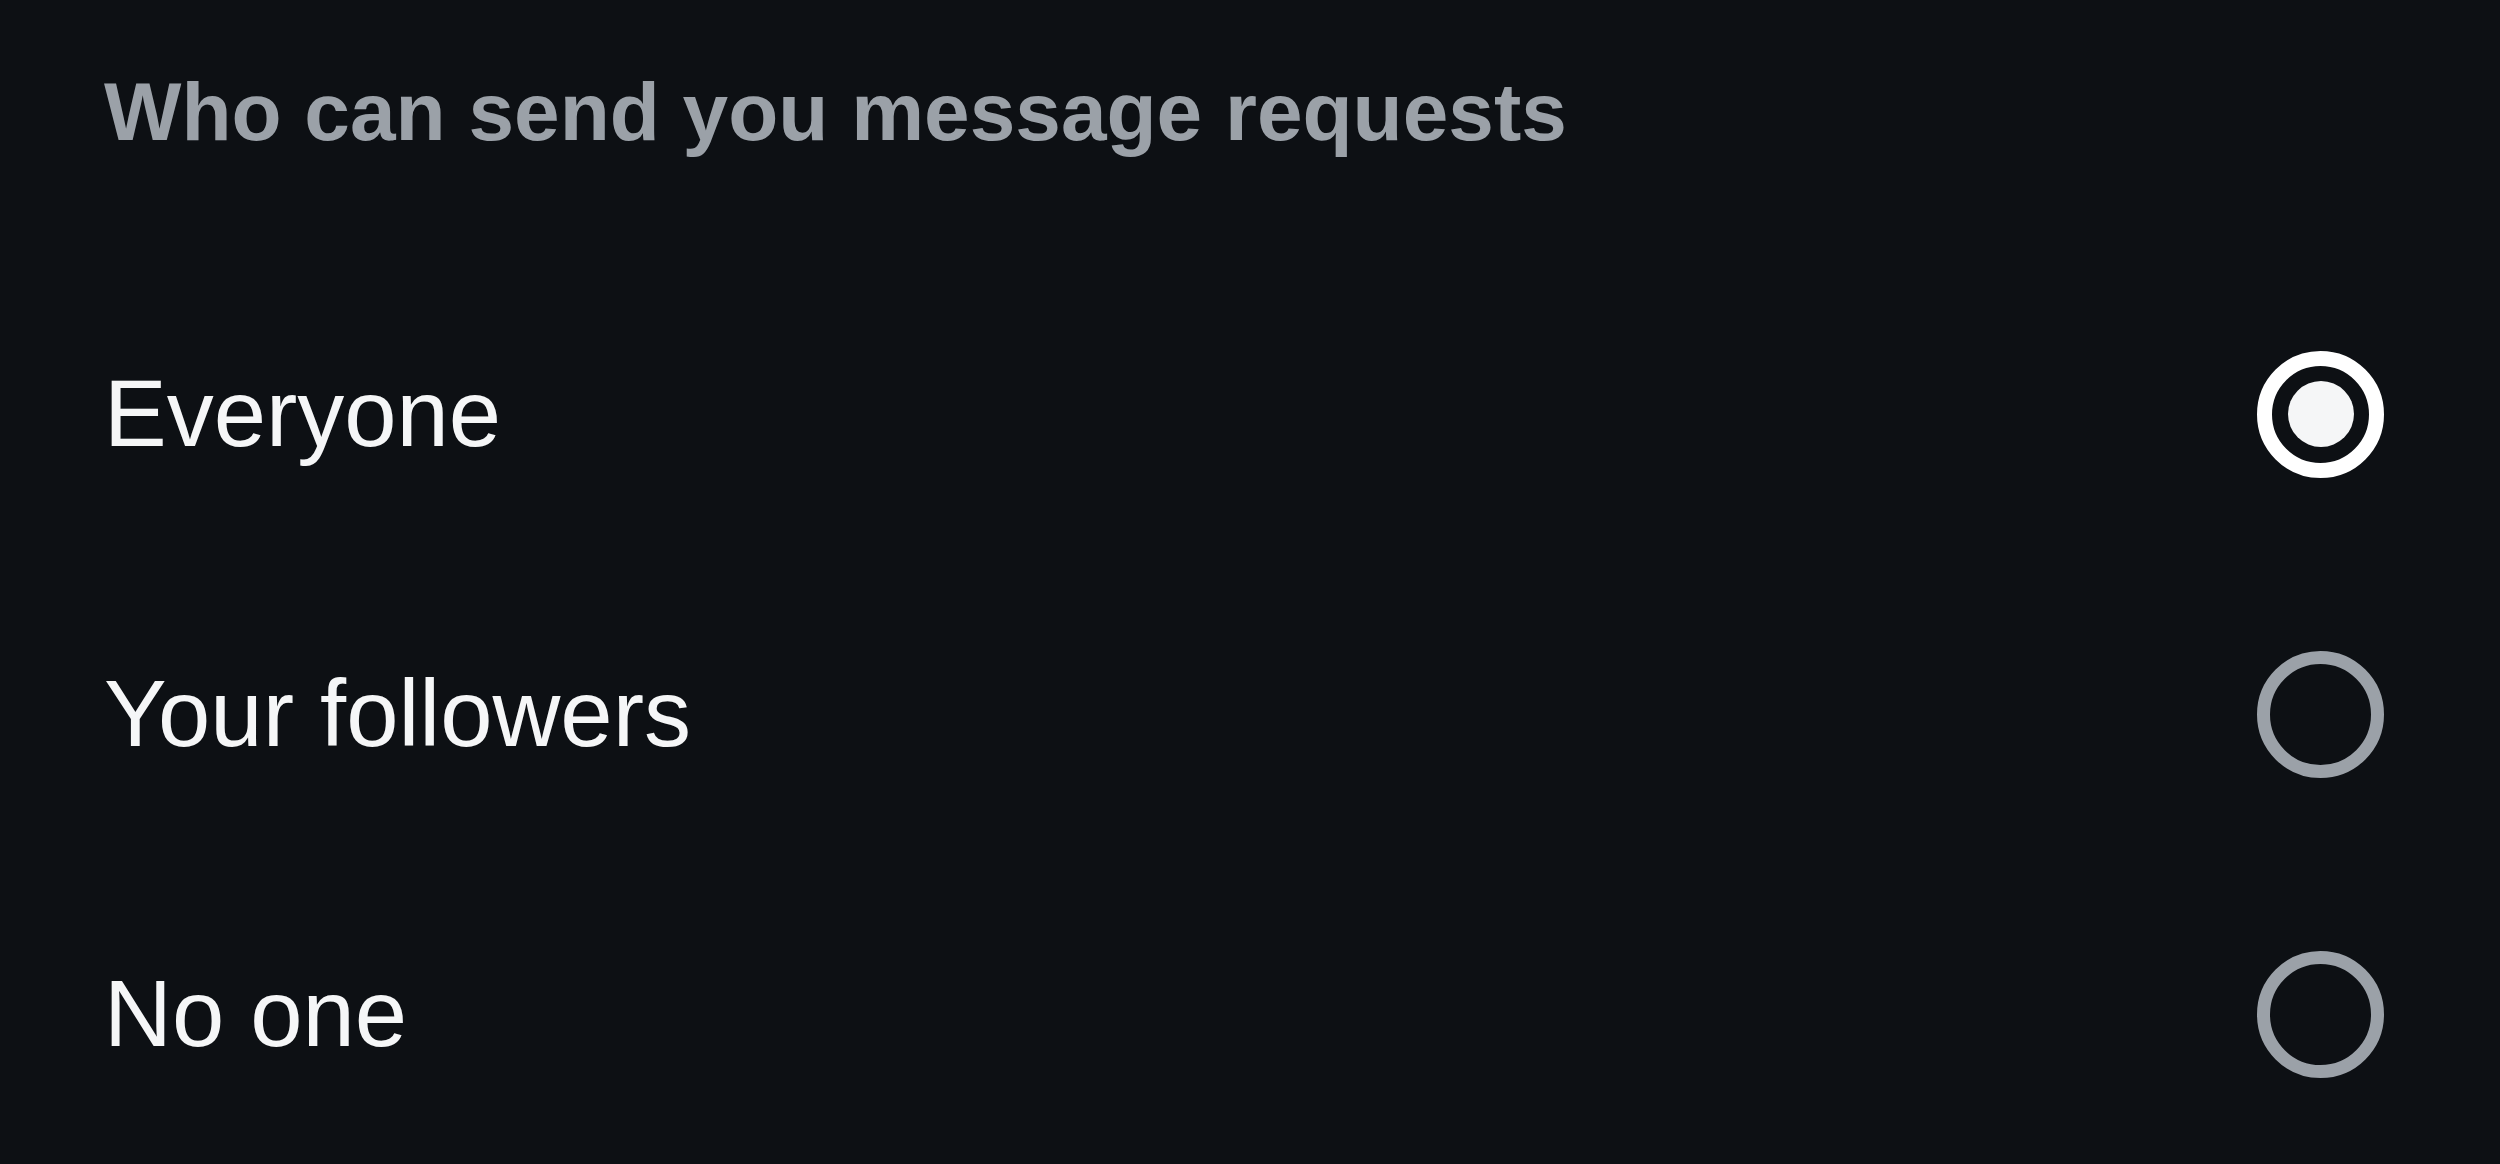  Describe the element at coordinates (397, 714) in the screenshot. I see `option-label: Your followers` at that location.